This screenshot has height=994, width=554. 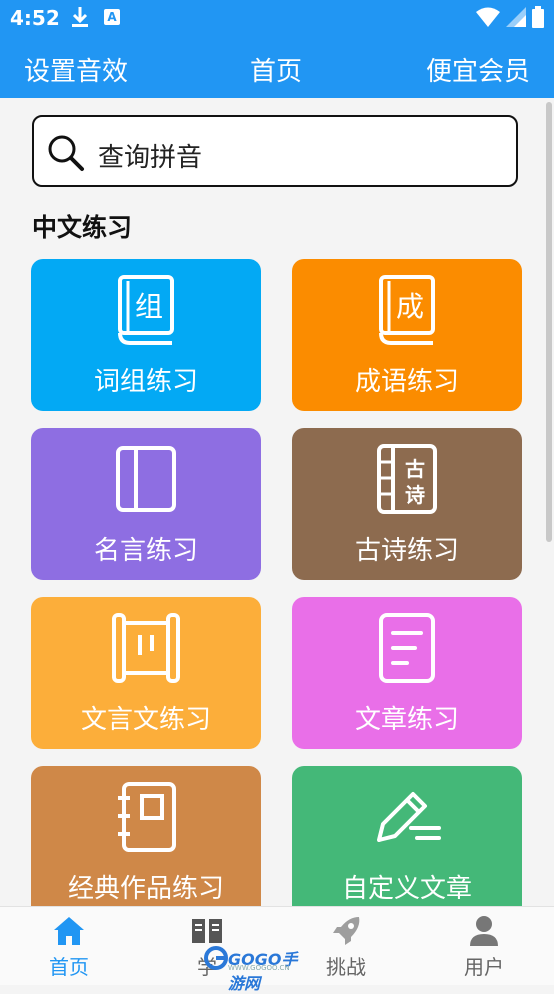 What do you see at coordinates (488, 17) in the screenshot?
I see `wifi-icon` at bounding box center [488, 17].